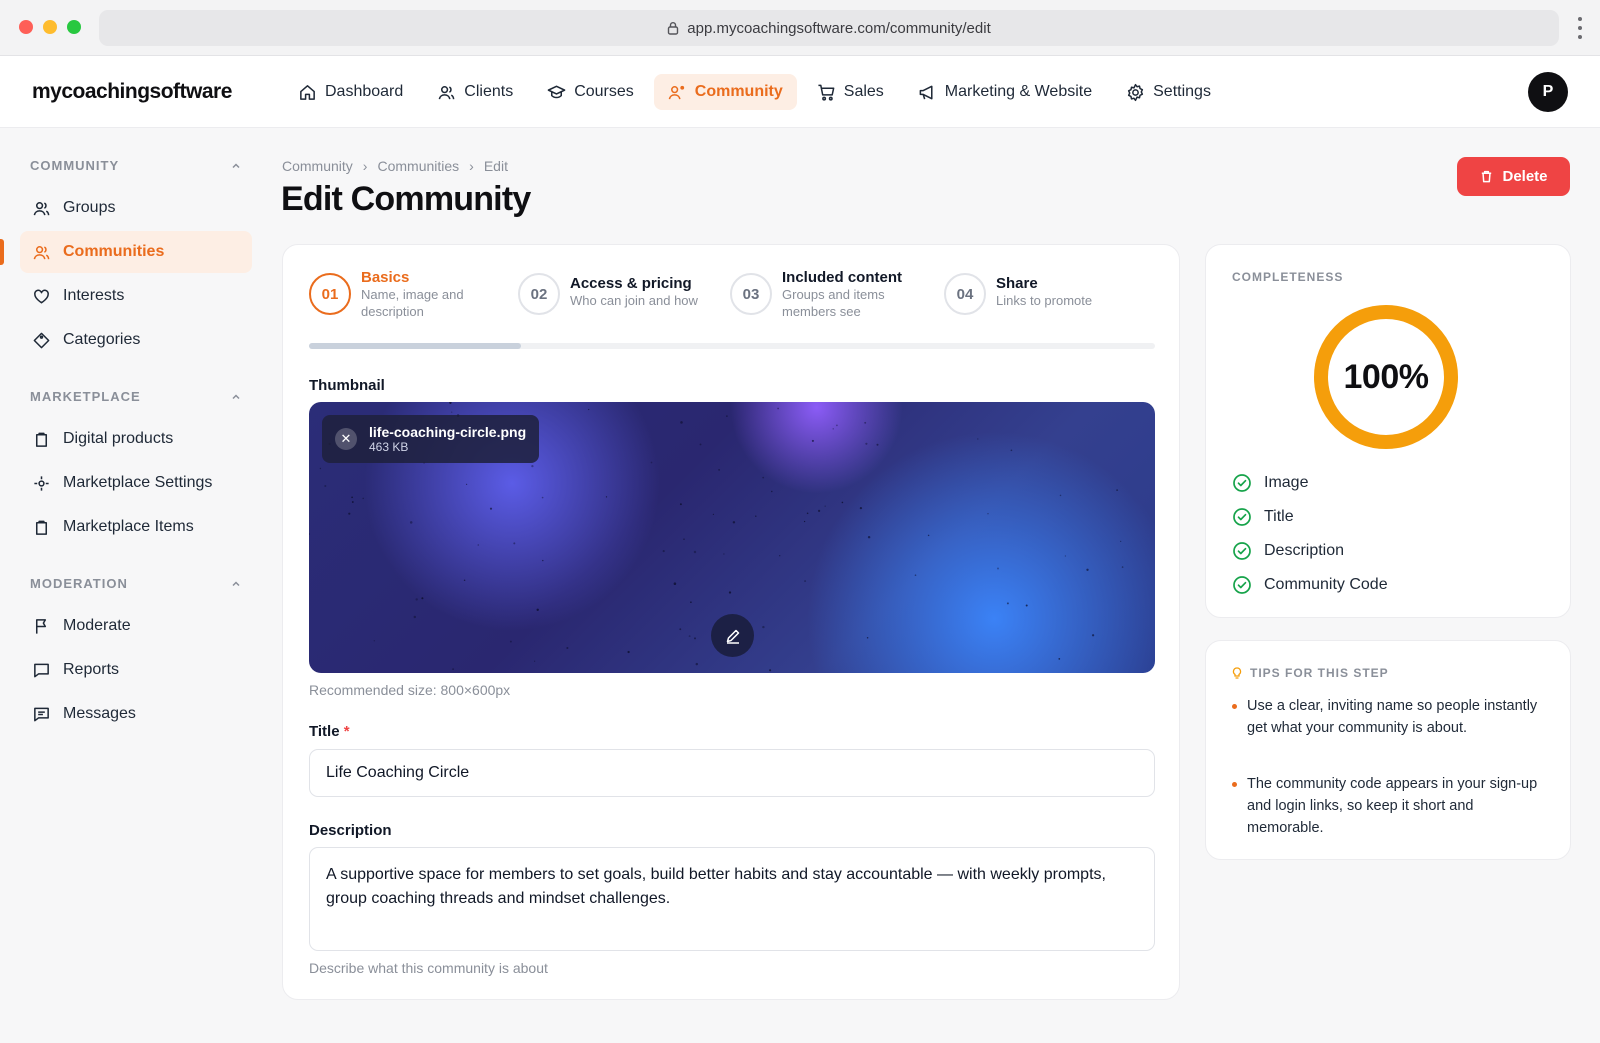 Image resolution: width=1600 pixels, height=1043 pixels. What do you see at coordinates (1035, 292) in the screenshot?
I see `step-share: 04 Share Links to promote` at bounding box center [1035, 292].